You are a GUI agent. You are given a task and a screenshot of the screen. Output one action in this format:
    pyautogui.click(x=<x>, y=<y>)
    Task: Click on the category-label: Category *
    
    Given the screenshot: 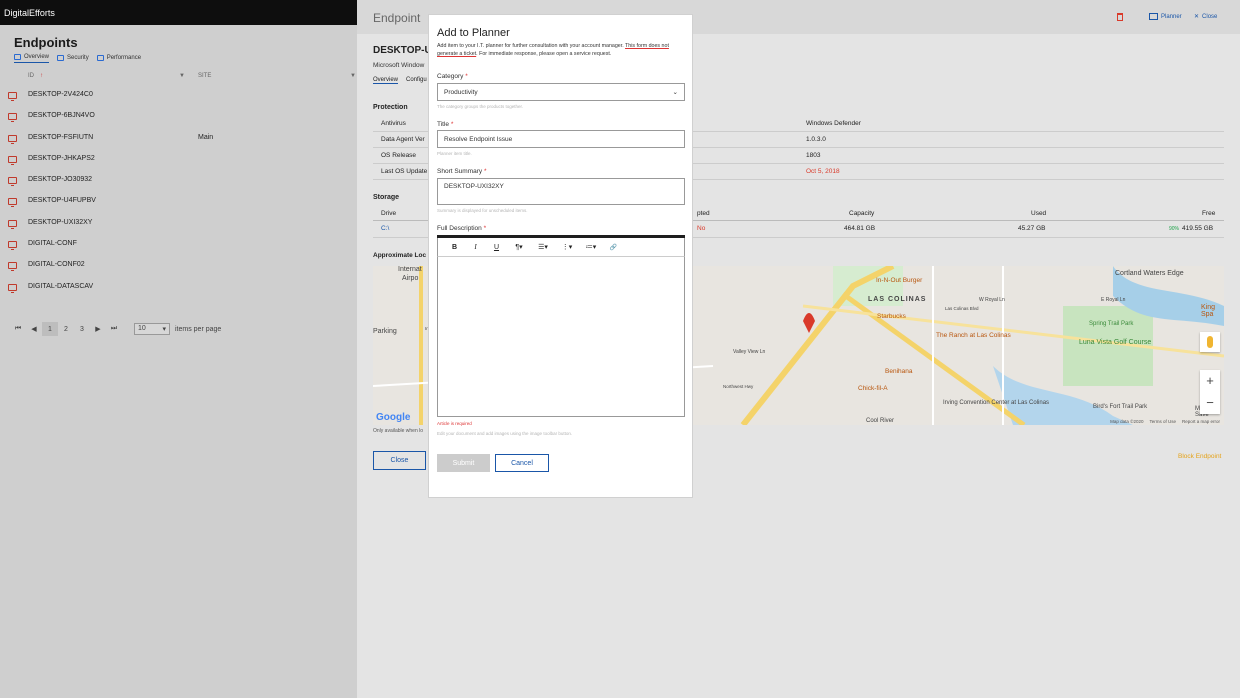 What is the action you would take?
    pyautogui.click(x=452, y=76)
    